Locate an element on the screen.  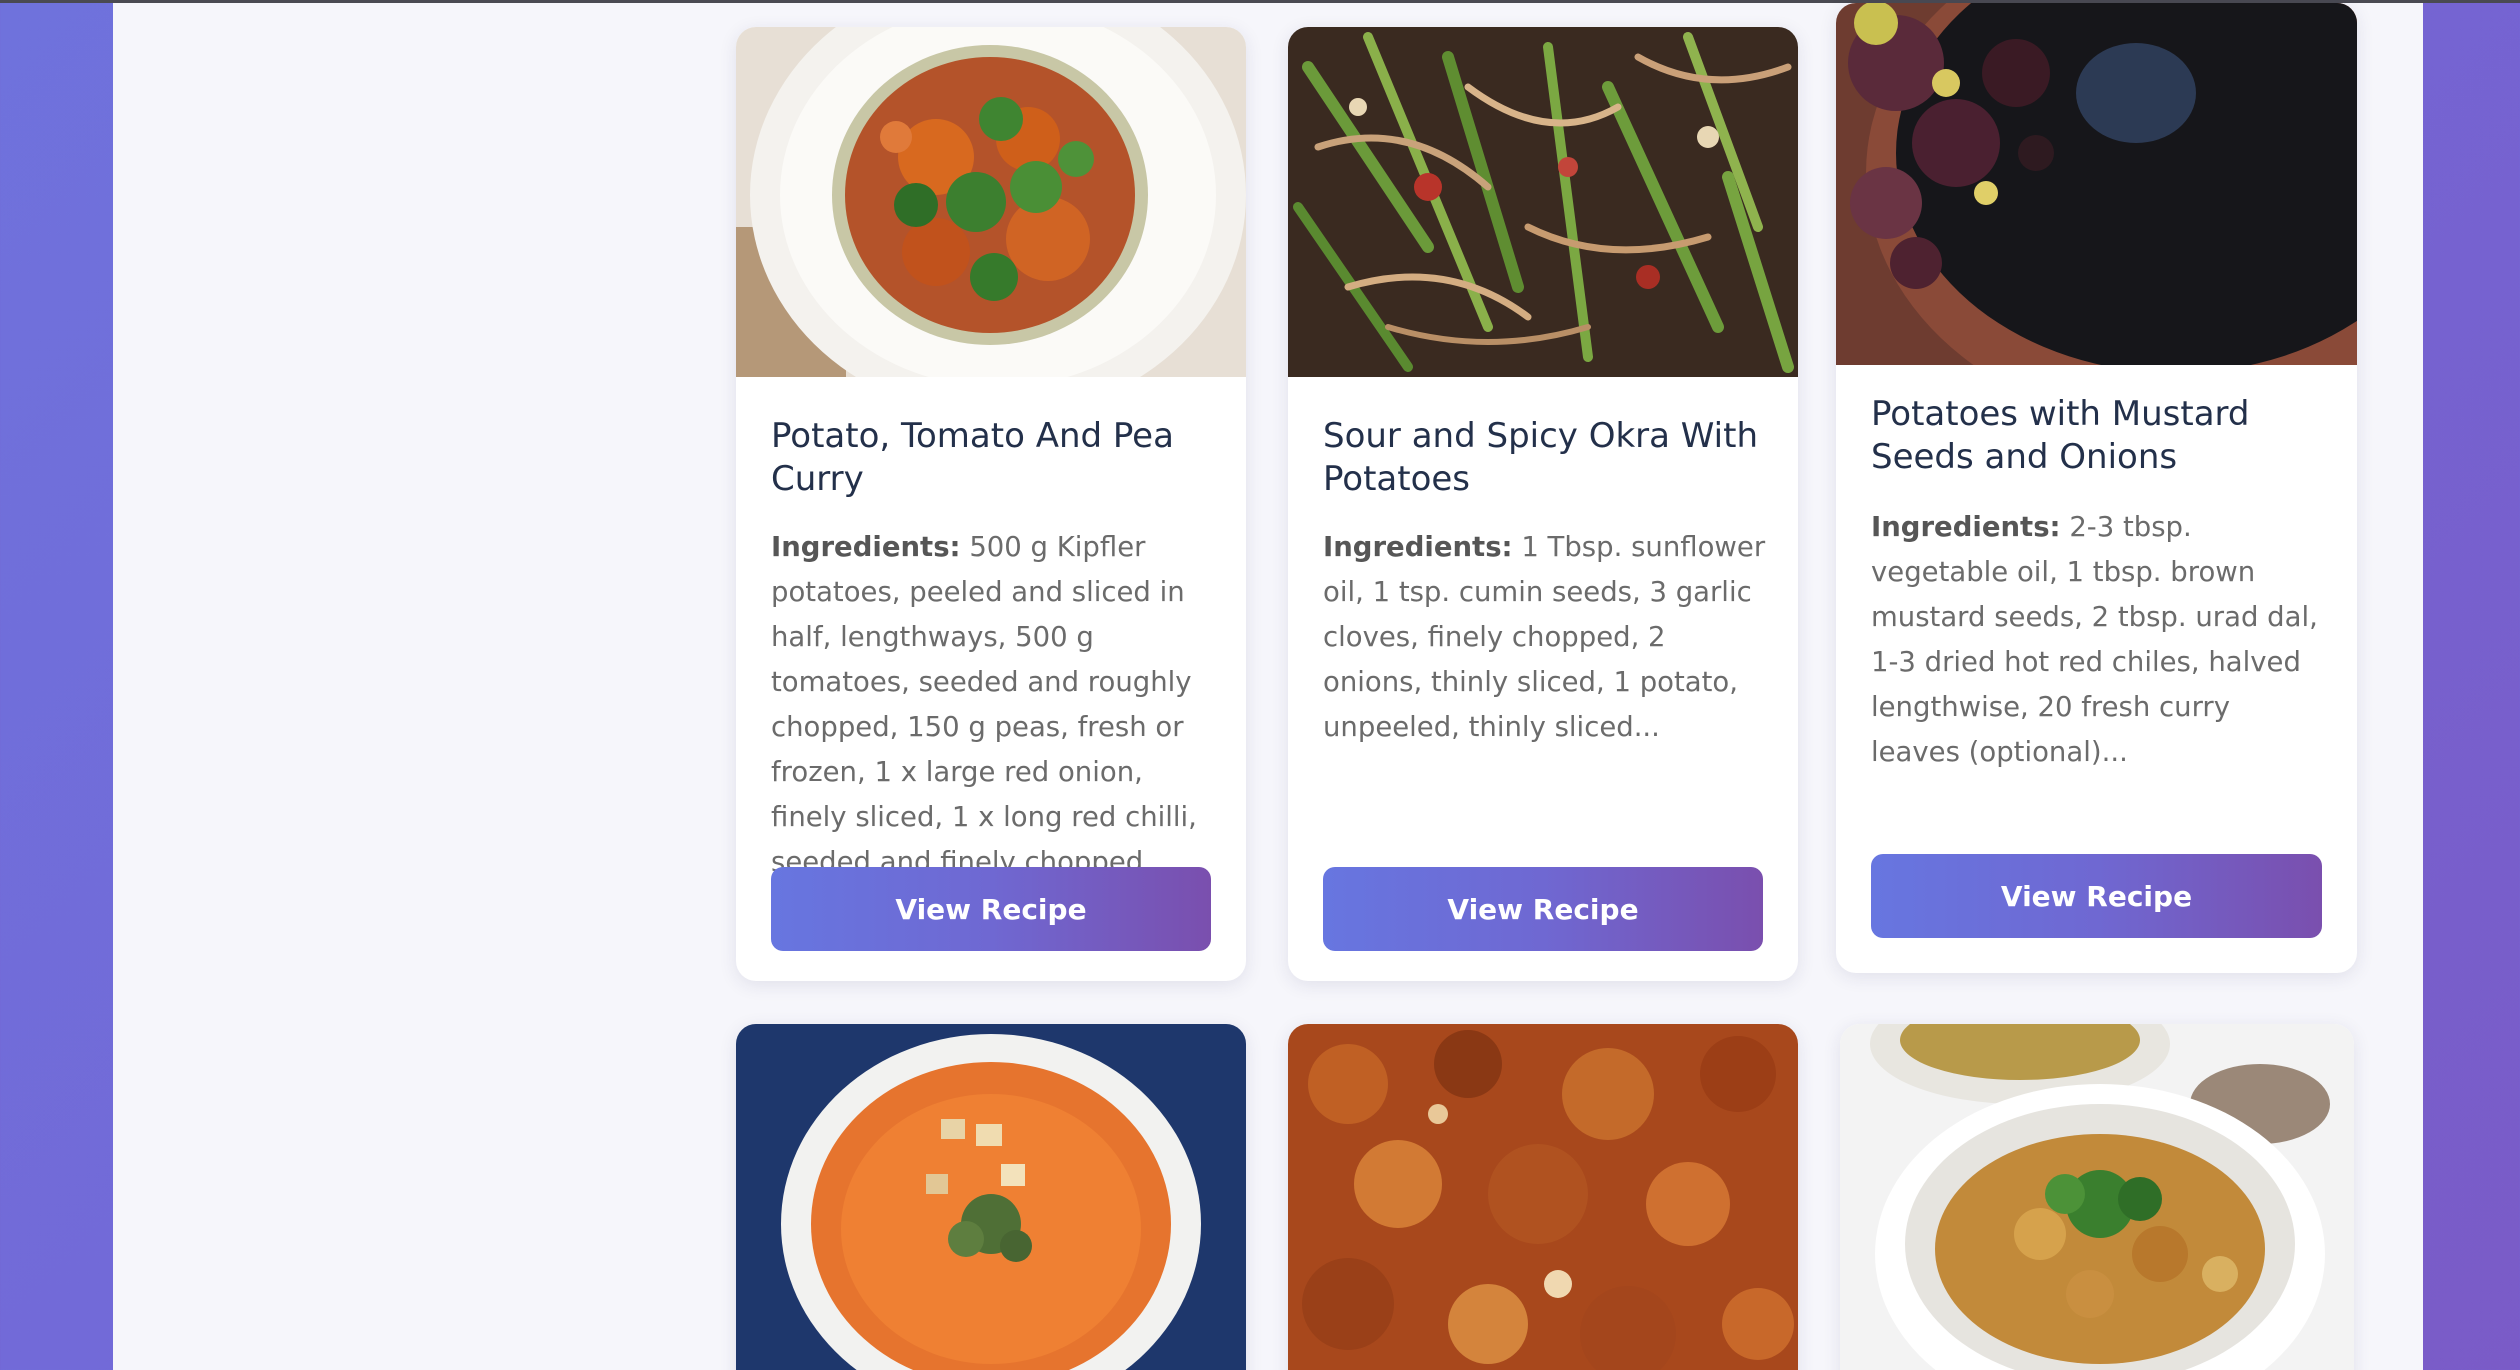
tomato-soup-photo-icon is located at coordinates (991, 1197).